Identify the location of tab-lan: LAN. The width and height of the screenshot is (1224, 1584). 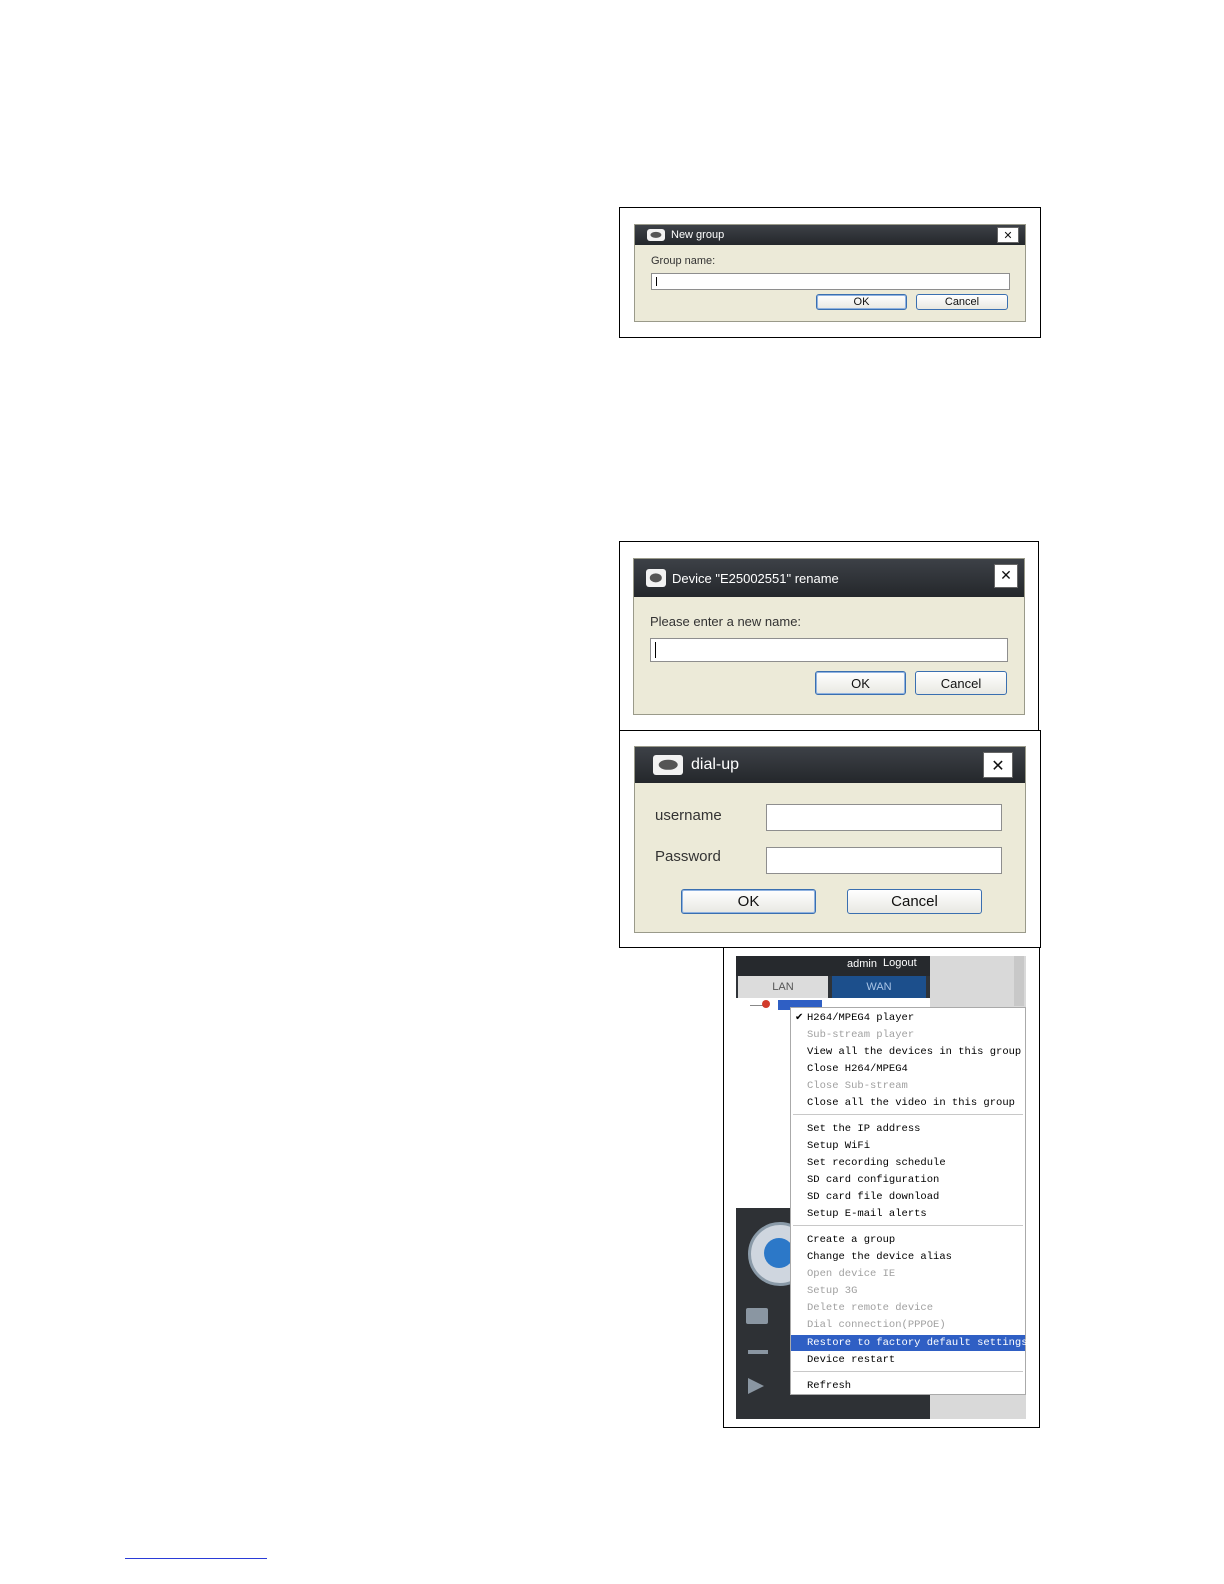
(783, 987).